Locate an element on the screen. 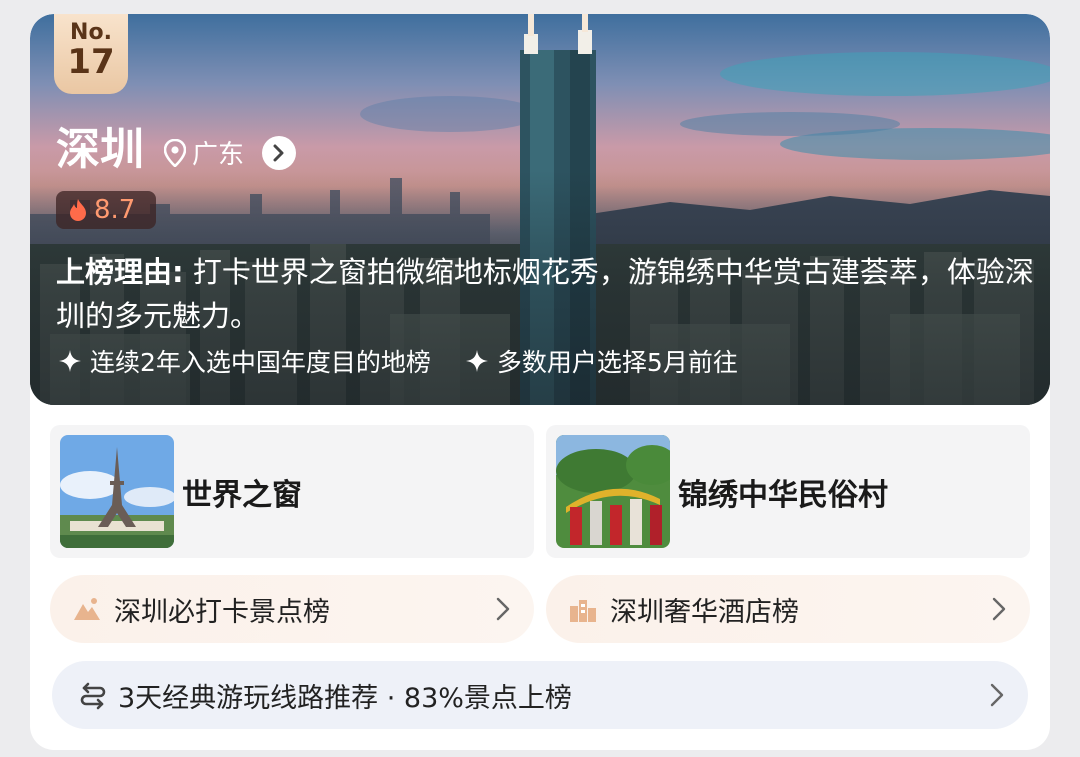 Image resolution: width=1080 pixels, height=757 pixels. highlight-tags: 连续2年入选中国年度目的地榜 多数用户选择5月前往 is located at coordinates (415, 361).